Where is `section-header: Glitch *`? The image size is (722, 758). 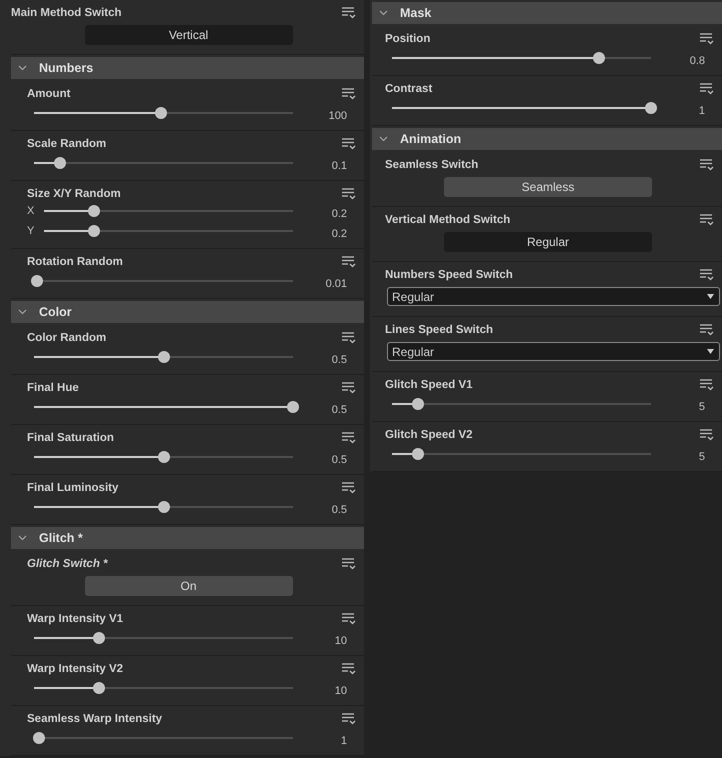
section-header: Glitch * is located at coordinates (187, 538).